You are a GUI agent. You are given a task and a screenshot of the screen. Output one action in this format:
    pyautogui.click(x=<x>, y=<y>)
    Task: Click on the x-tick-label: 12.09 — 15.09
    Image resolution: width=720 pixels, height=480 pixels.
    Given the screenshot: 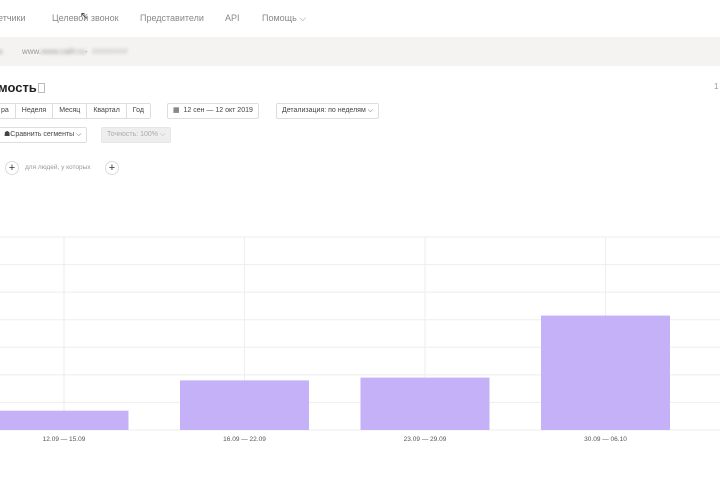 What is the action you would take?
    pyautogui.click(x=64, y=439)
    